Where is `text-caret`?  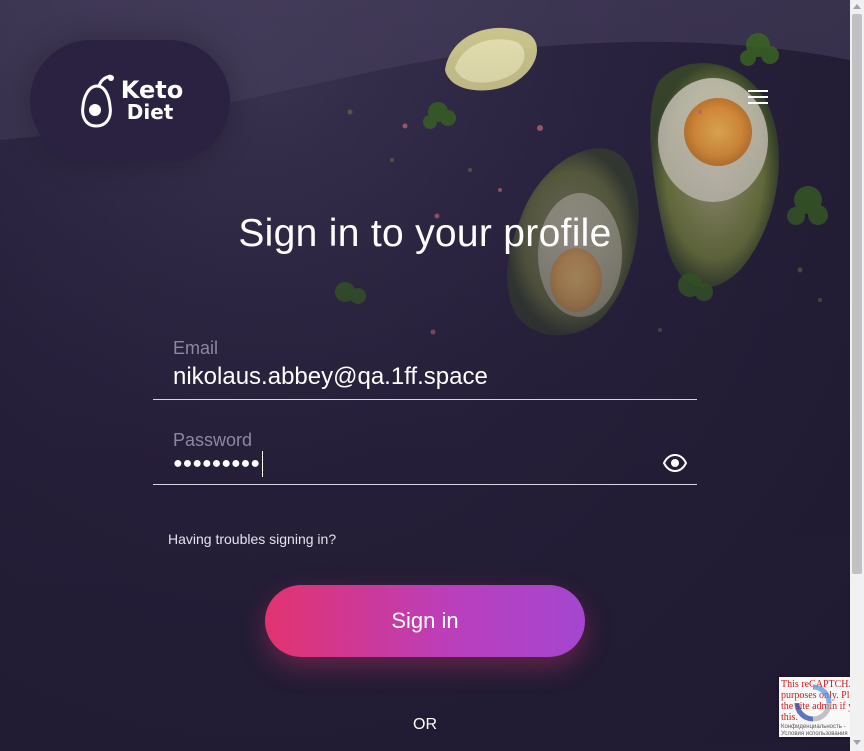 text-caret is located at coordinates (262, 464).